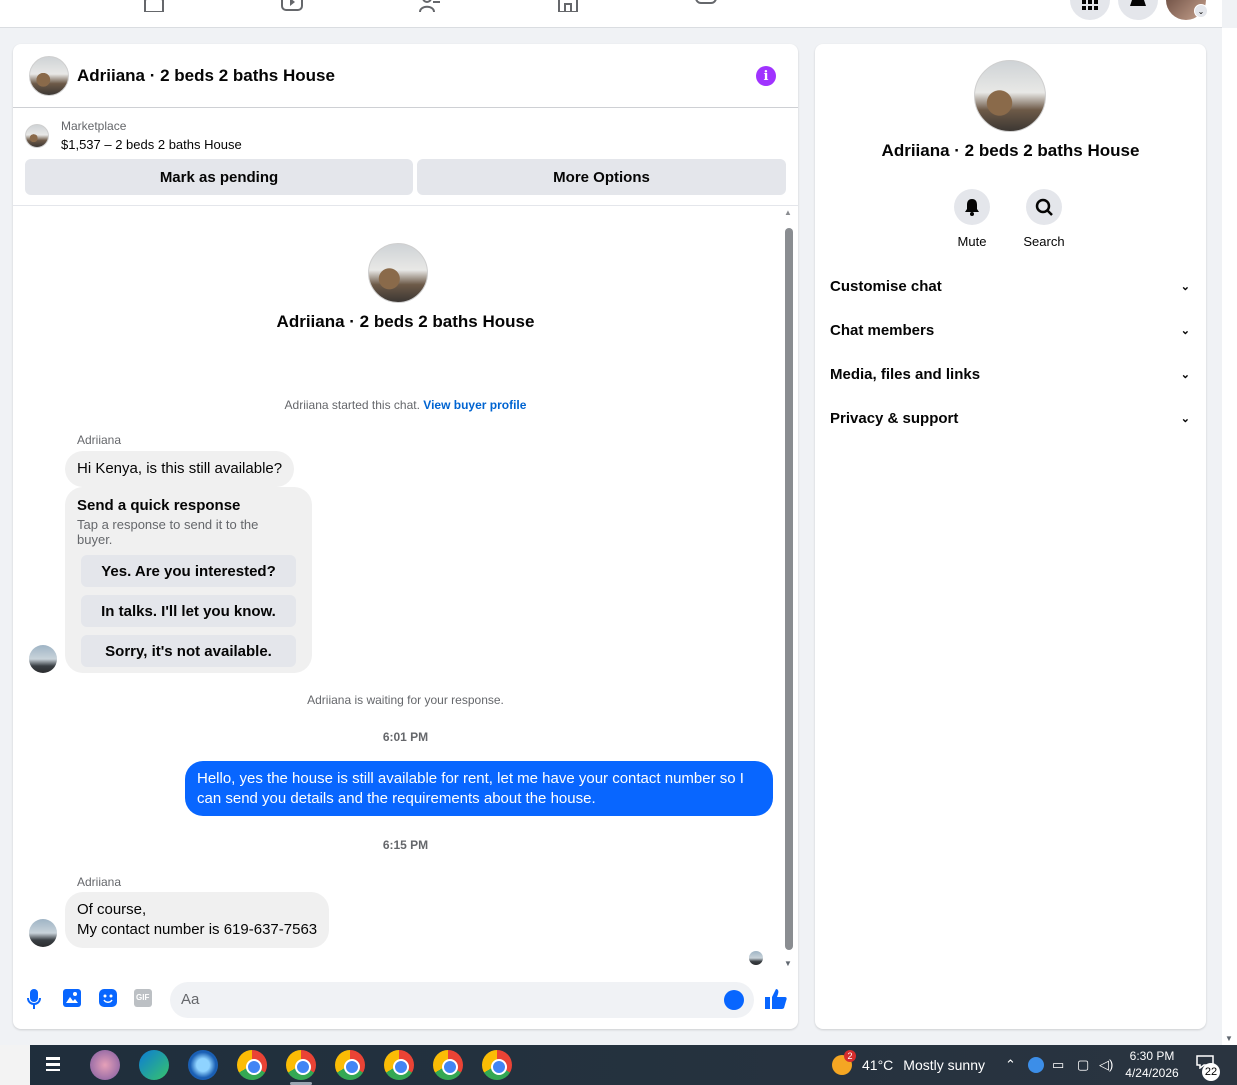 This screenshot has height=1085, width=1237. What do you see at coordinates (1106, 1065) in the screenshot?
I see `volume-icon: ◁)` at bounding box center [1106, 1065].